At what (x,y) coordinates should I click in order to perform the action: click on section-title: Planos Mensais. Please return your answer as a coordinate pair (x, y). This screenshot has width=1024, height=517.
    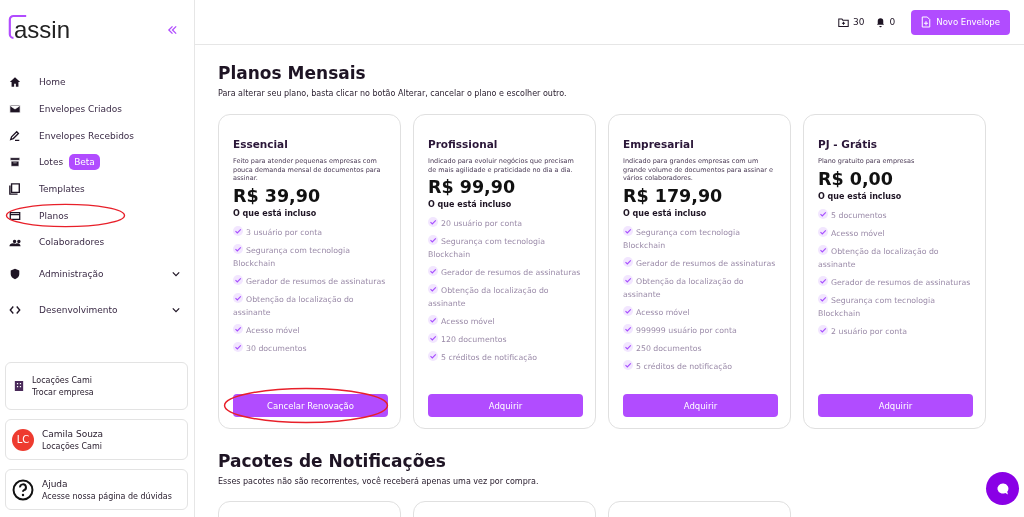
    Looking at the image, I should click on (292, 73).